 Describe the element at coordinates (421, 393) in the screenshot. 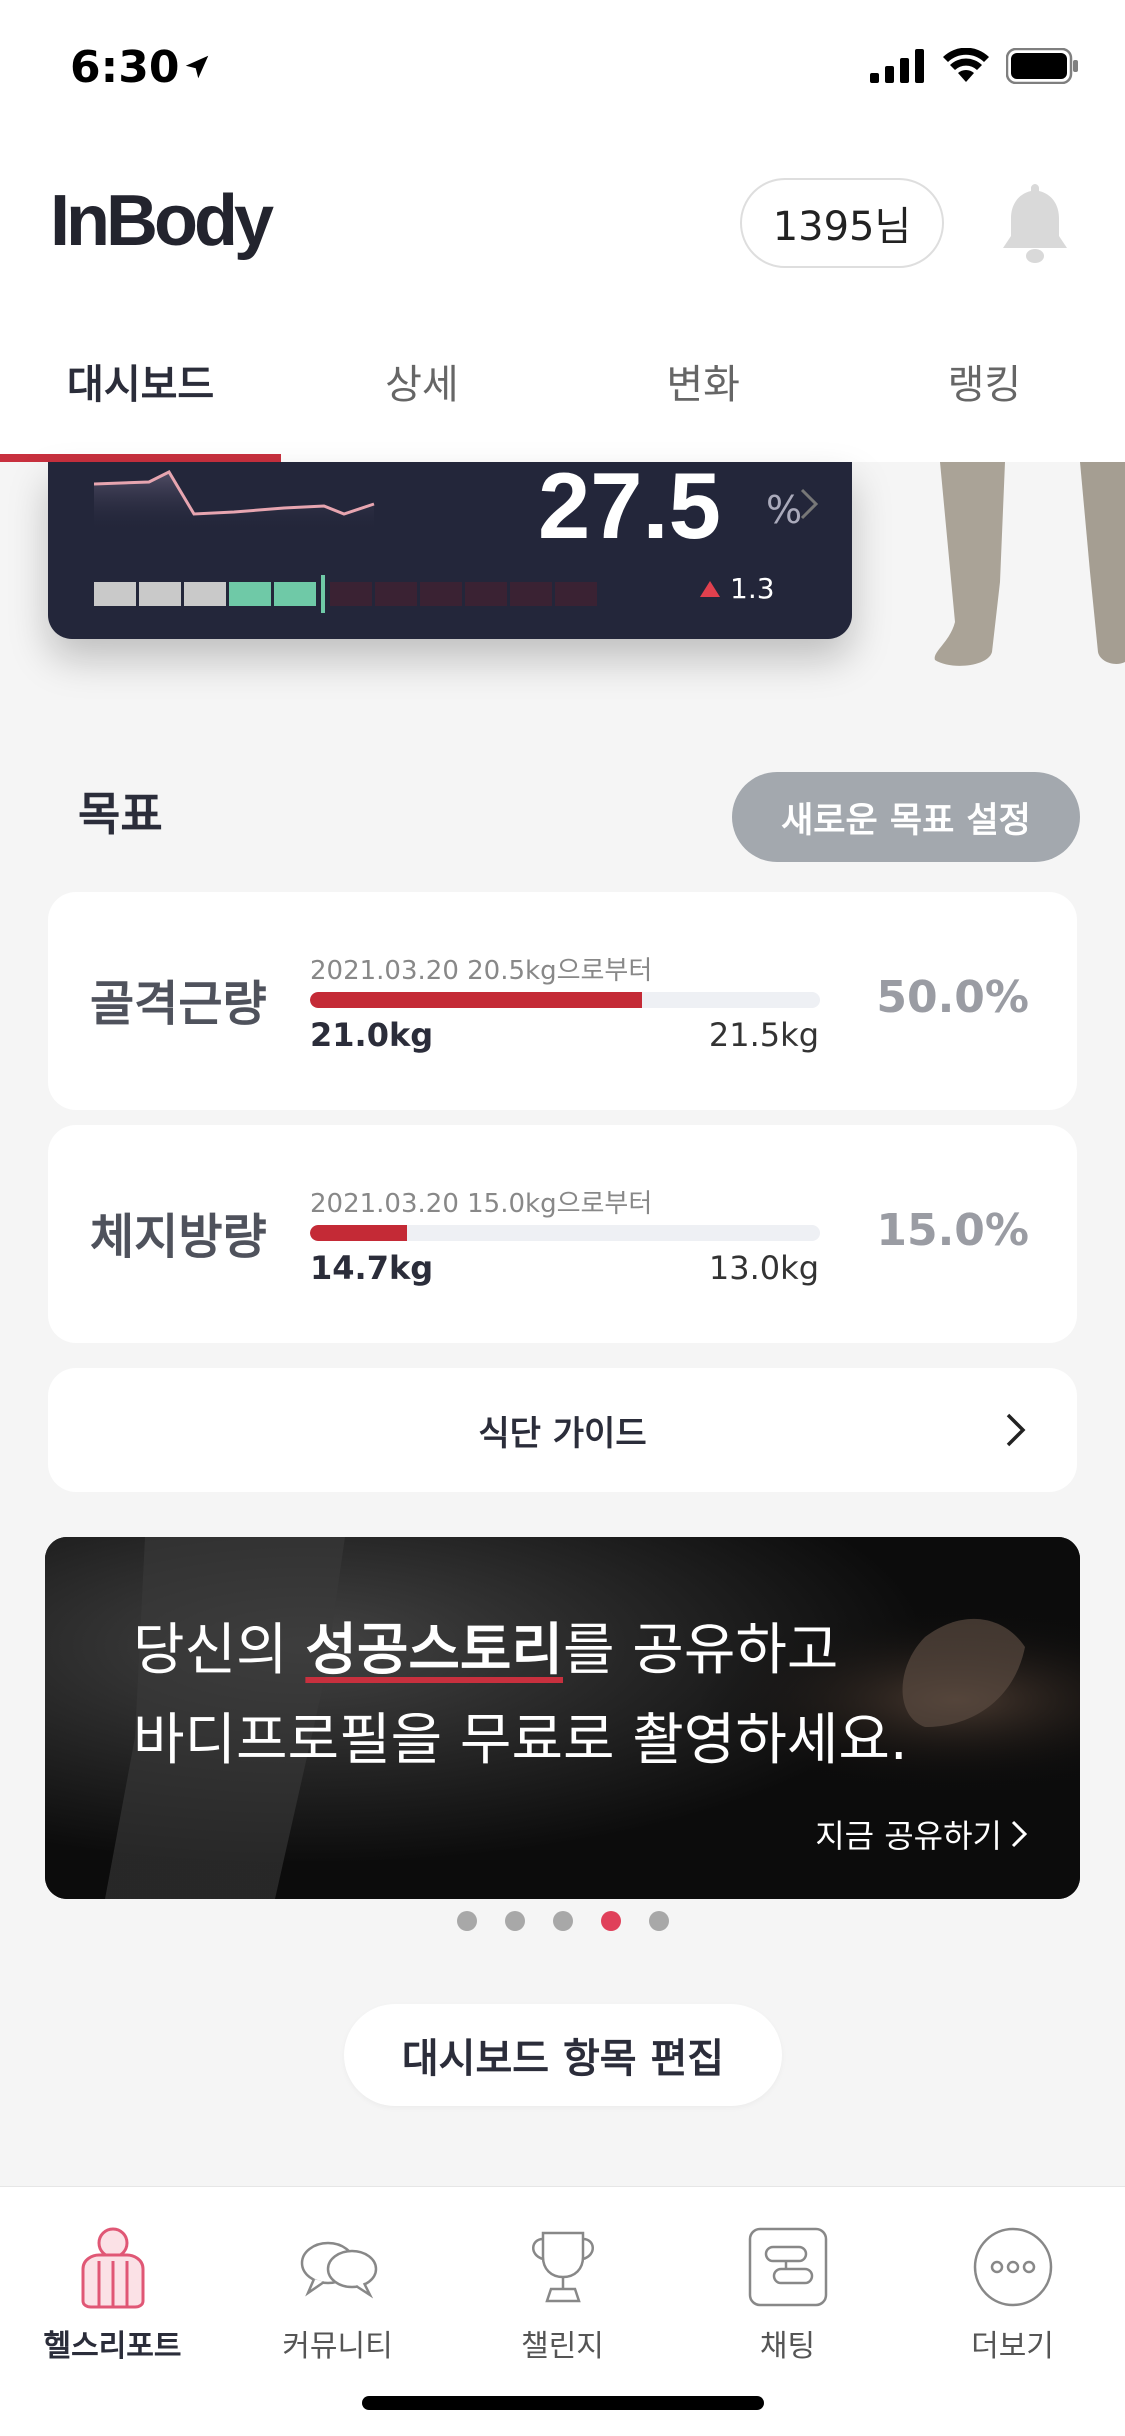

I see `tab-detail: 상세` at that location.